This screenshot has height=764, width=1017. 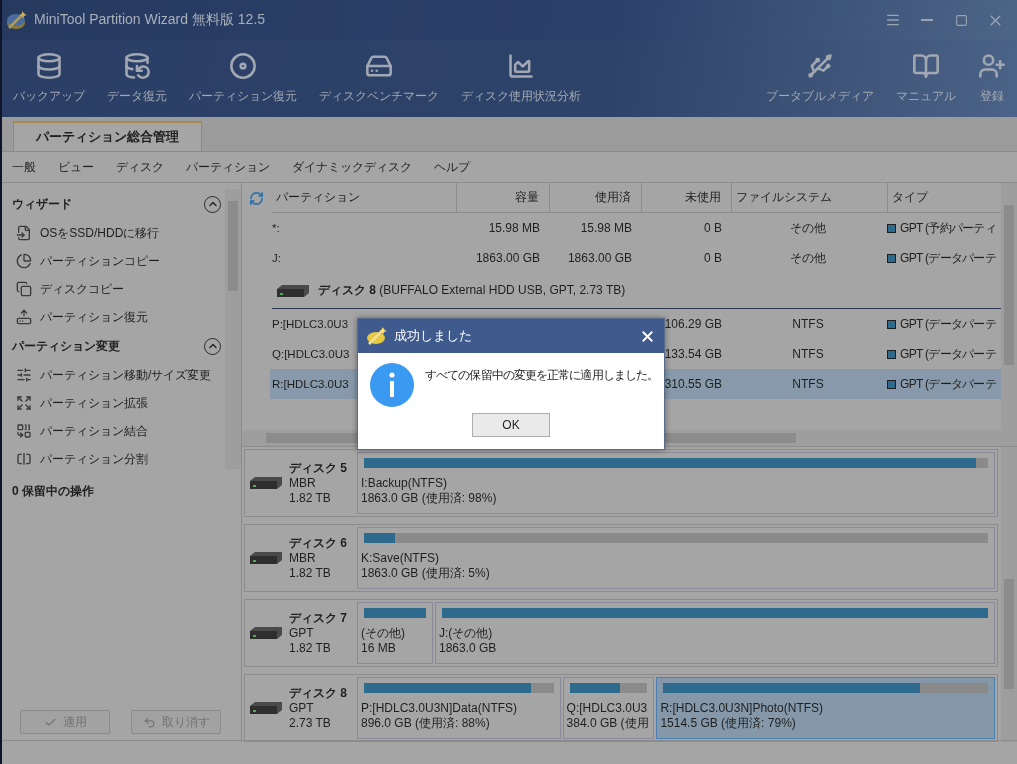 I want to click on partition-block: P:[HDLC3.0U3N]Data(NTFS) 896.0 GB (使用済: 88%), so click(x=459, y=708).